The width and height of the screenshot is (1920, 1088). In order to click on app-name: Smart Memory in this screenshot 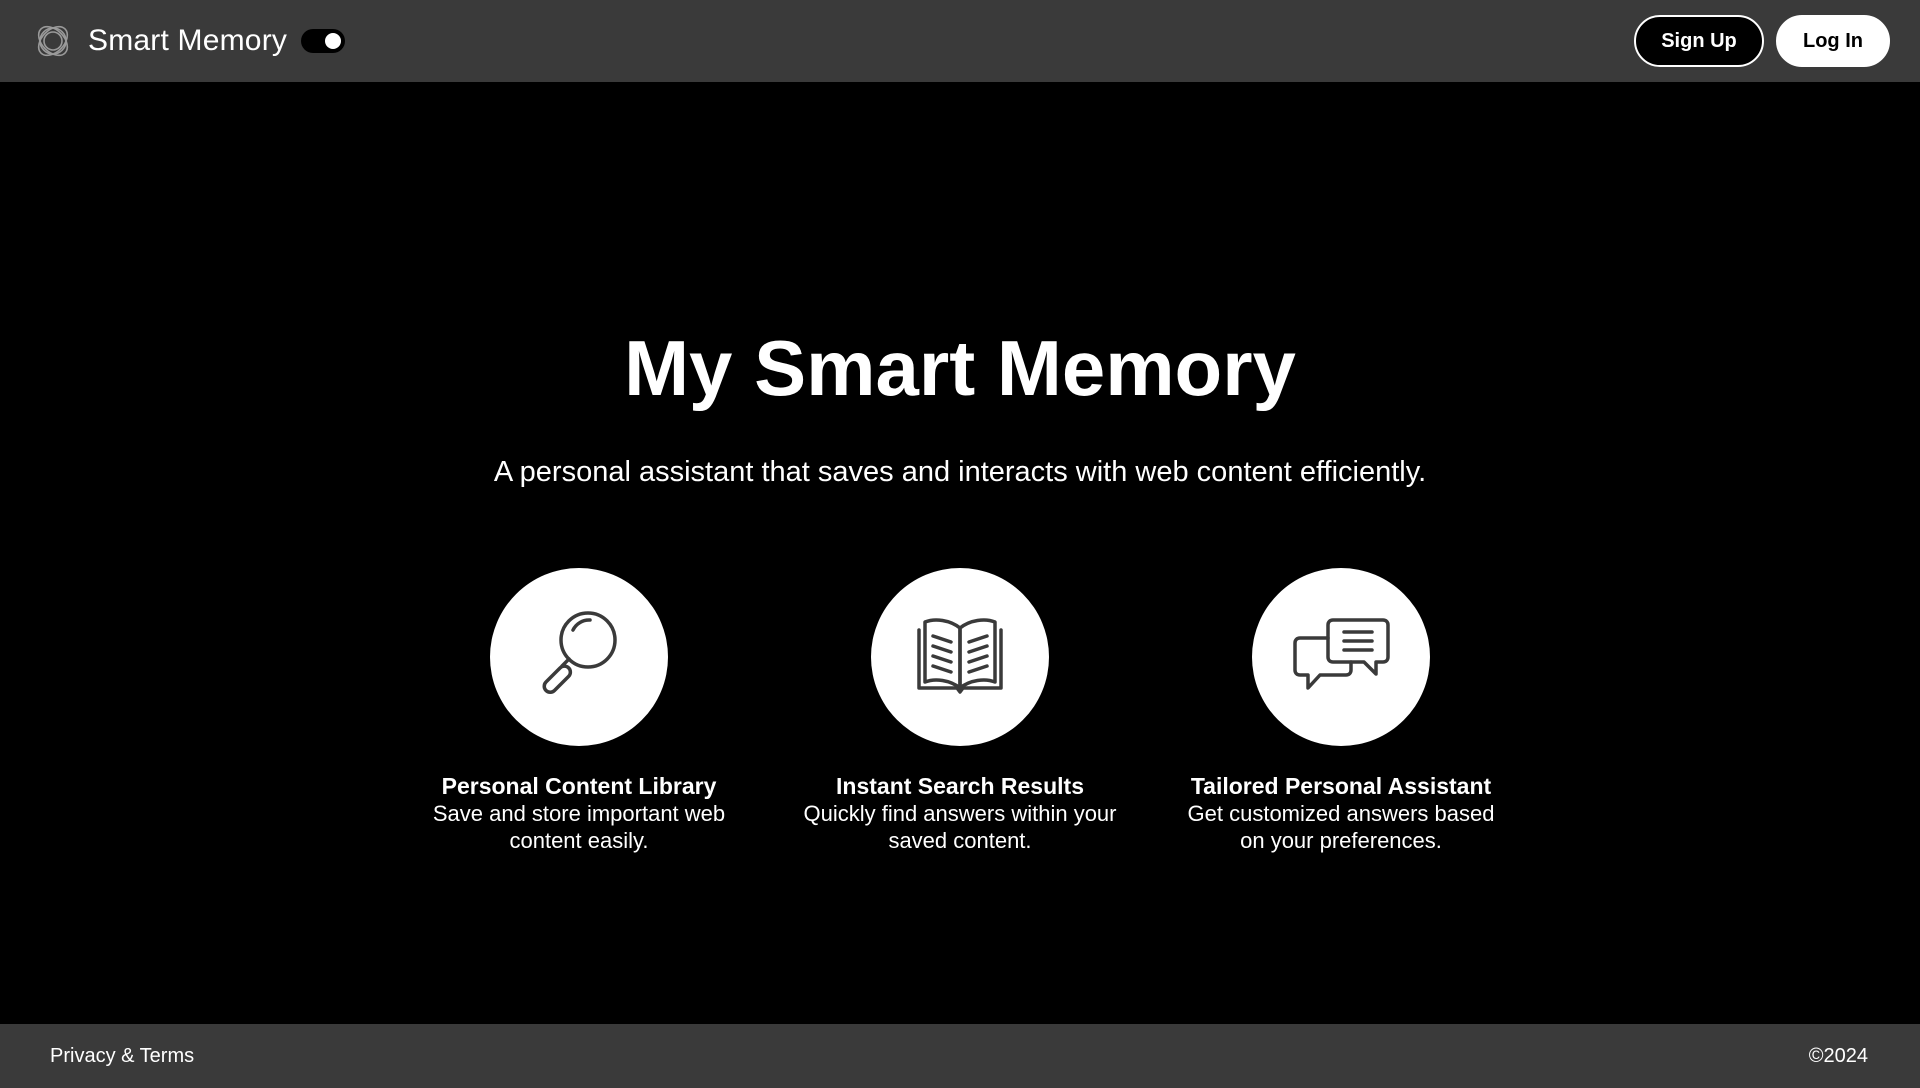, I will do `click(188, 40)`.